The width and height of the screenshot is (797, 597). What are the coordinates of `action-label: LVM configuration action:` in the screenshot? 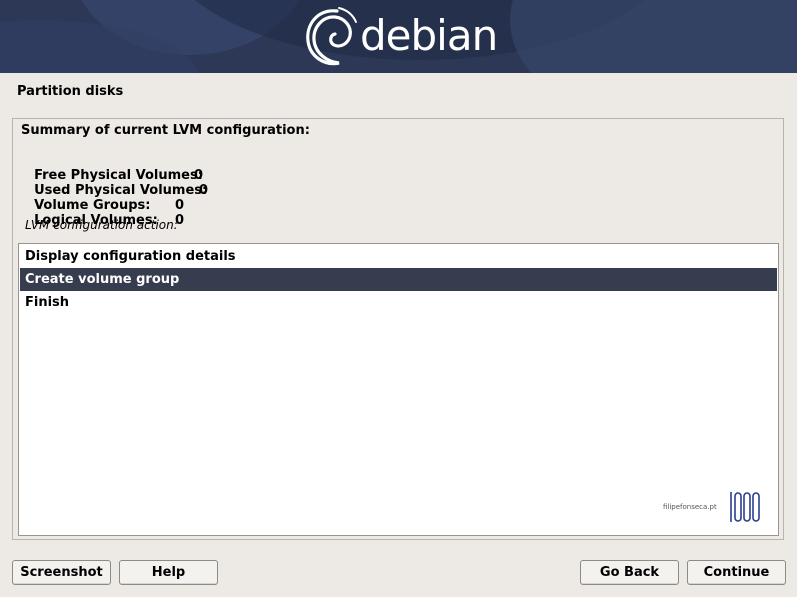 It's located at (101, 225).